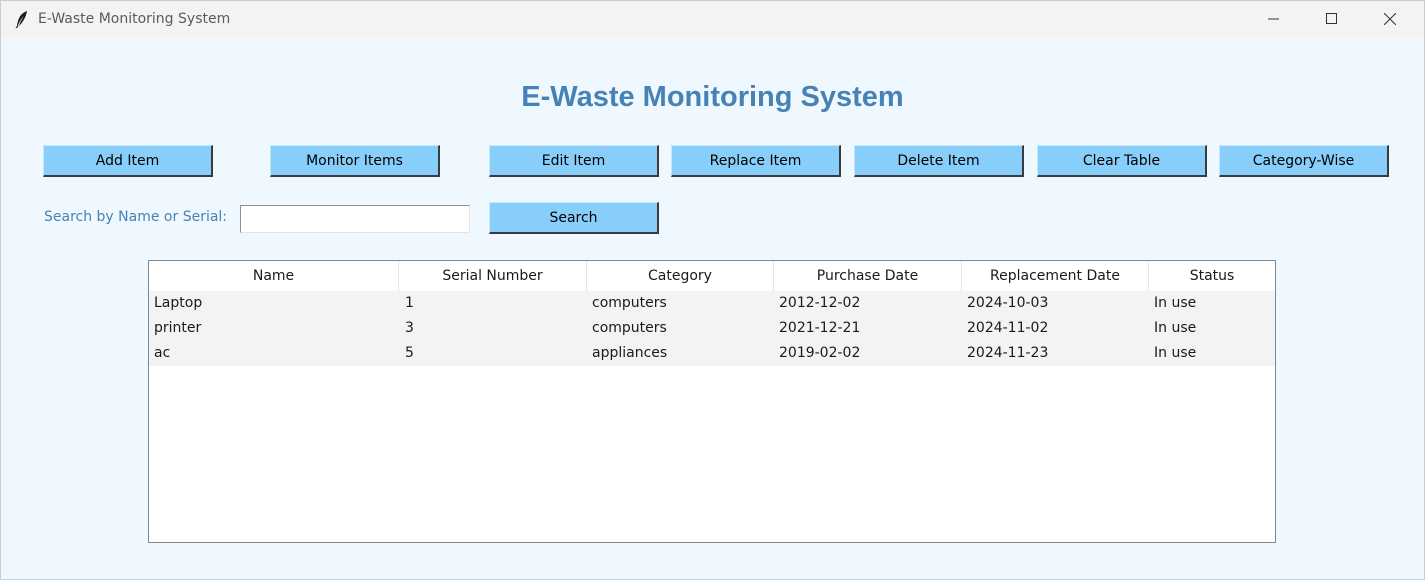  What do you see at coordinates (680, 276) in the screenshot?
I see `column-header-category: Category` at bounding box center [680, 276].